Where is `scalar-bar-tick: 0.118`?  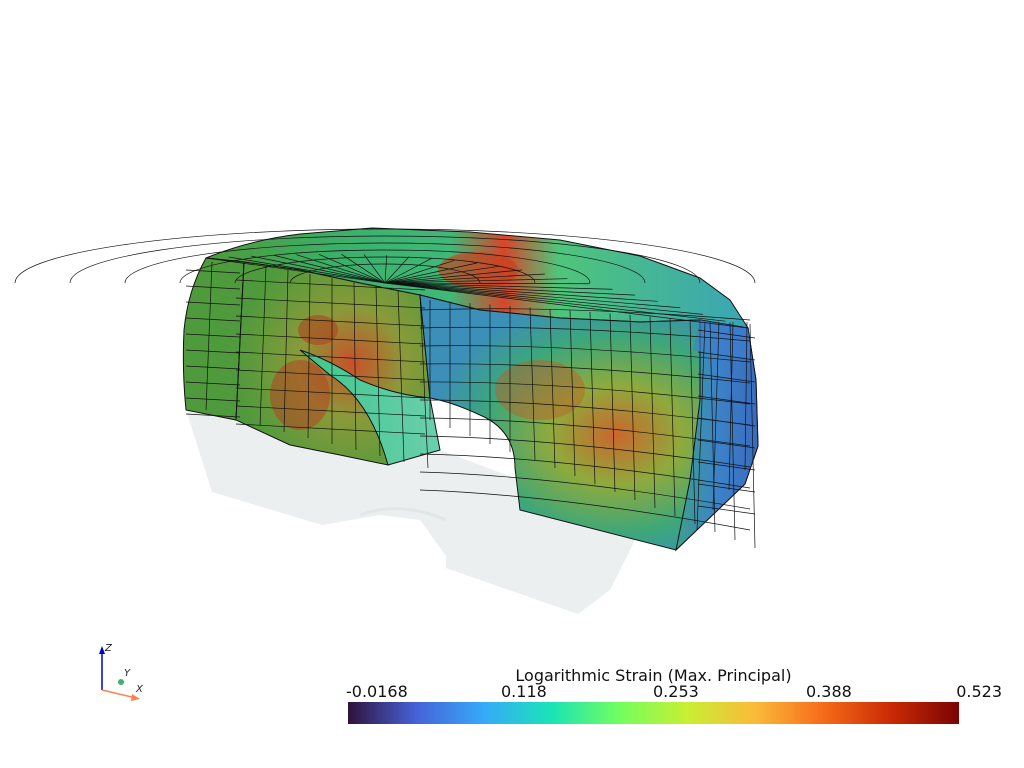 scalar-bar-tick: 0.118 is located at coordinates (524, 691).